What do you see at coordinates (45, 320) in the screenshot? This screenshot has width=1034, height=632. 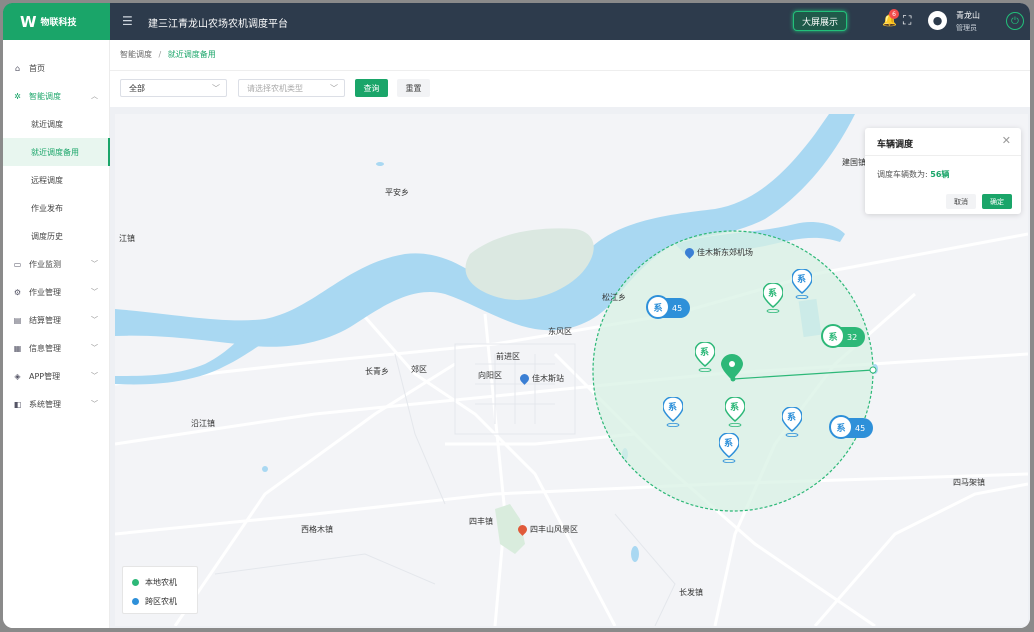 I see `sidebar-item-label: 结算管理` at bounding box center [45, 320].